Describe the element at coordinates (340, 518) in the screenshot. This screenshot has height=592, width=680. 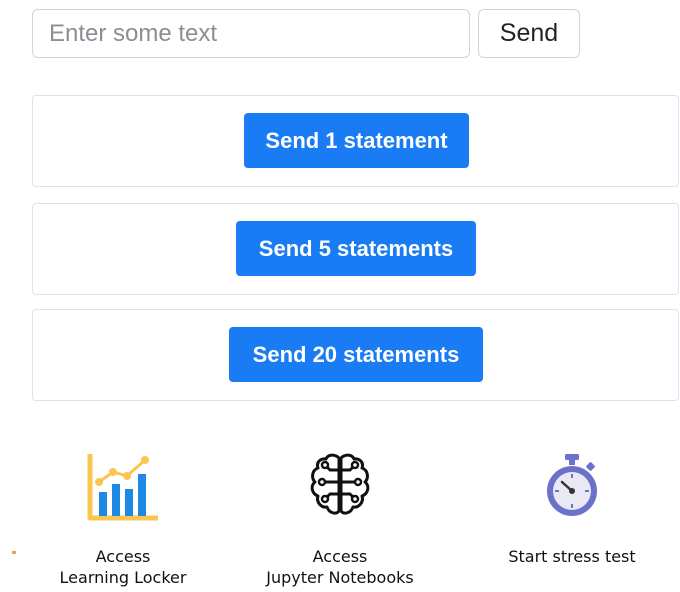
I see `access-jupyter-notebooks-link: Access Jupyter Notebooks` at that location.